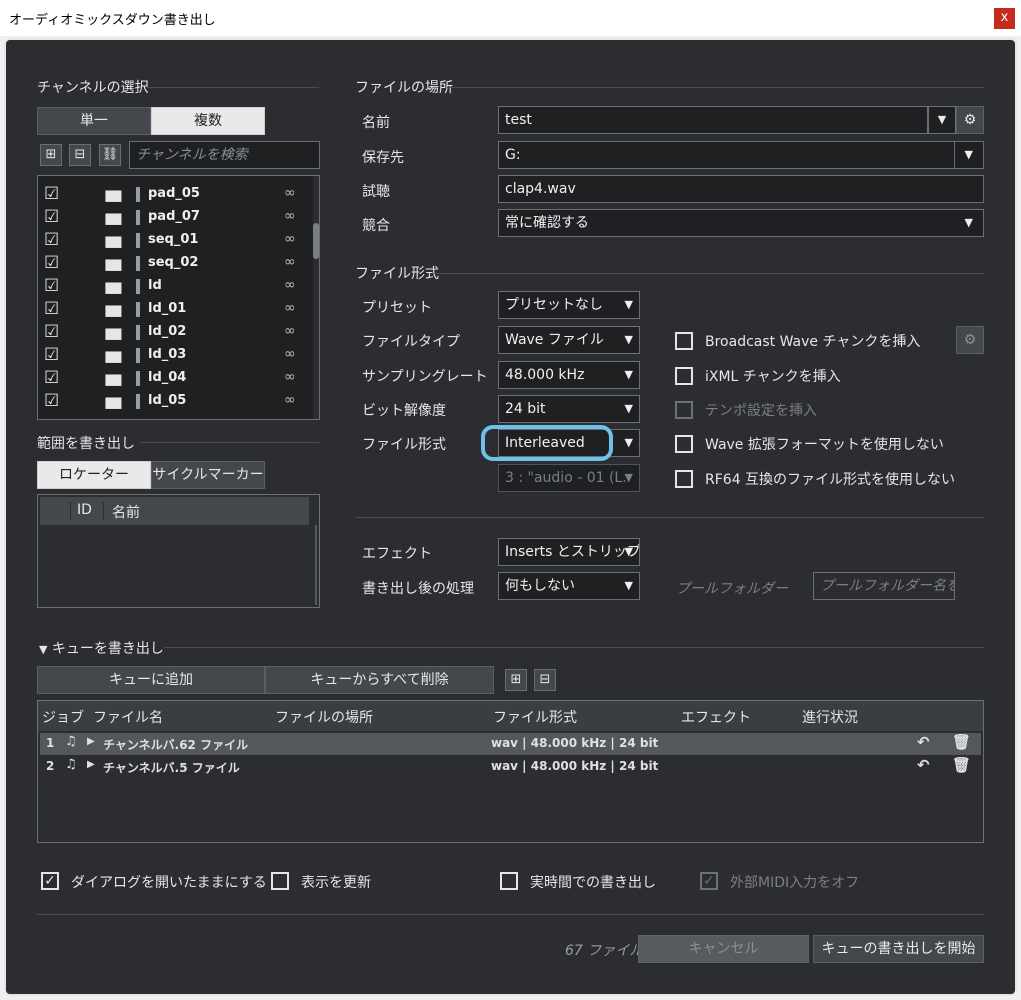  Describe the element at coordinates (110, 155) in the screenshot. I see `link-icon: ⛓` at that location.